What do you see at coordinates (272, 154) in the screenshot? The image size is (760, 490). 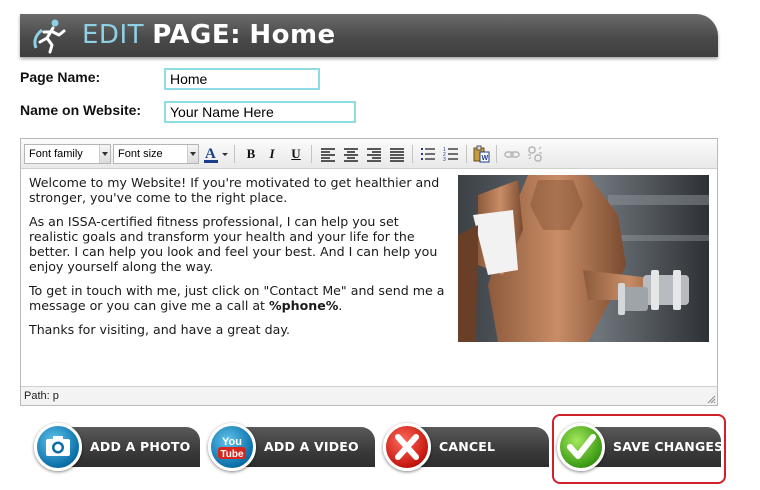 I see `italic-button: I` at bounding box center [272, 154].